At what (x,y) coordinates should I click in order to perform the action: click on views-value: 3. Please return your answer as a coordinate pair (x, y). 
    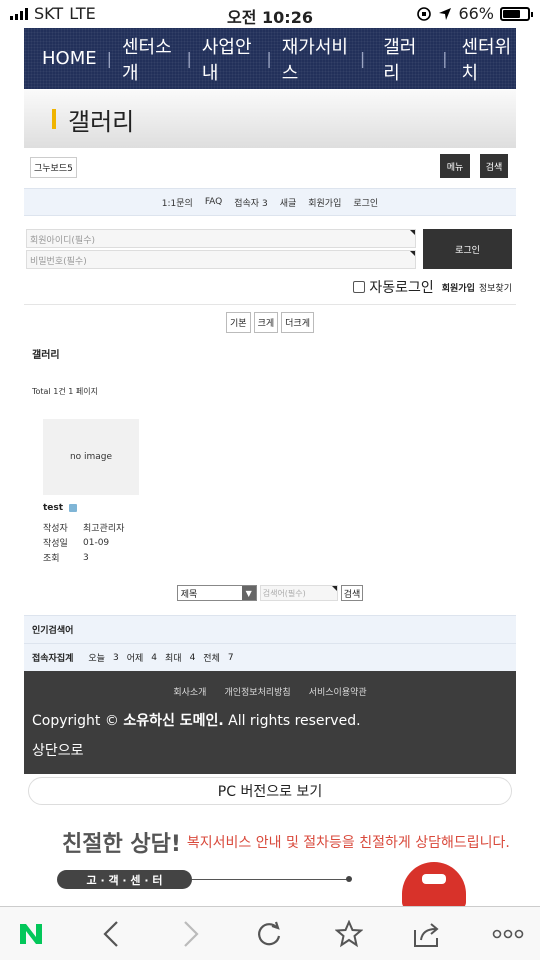
    Looking at the image, I should click on (86, 557).